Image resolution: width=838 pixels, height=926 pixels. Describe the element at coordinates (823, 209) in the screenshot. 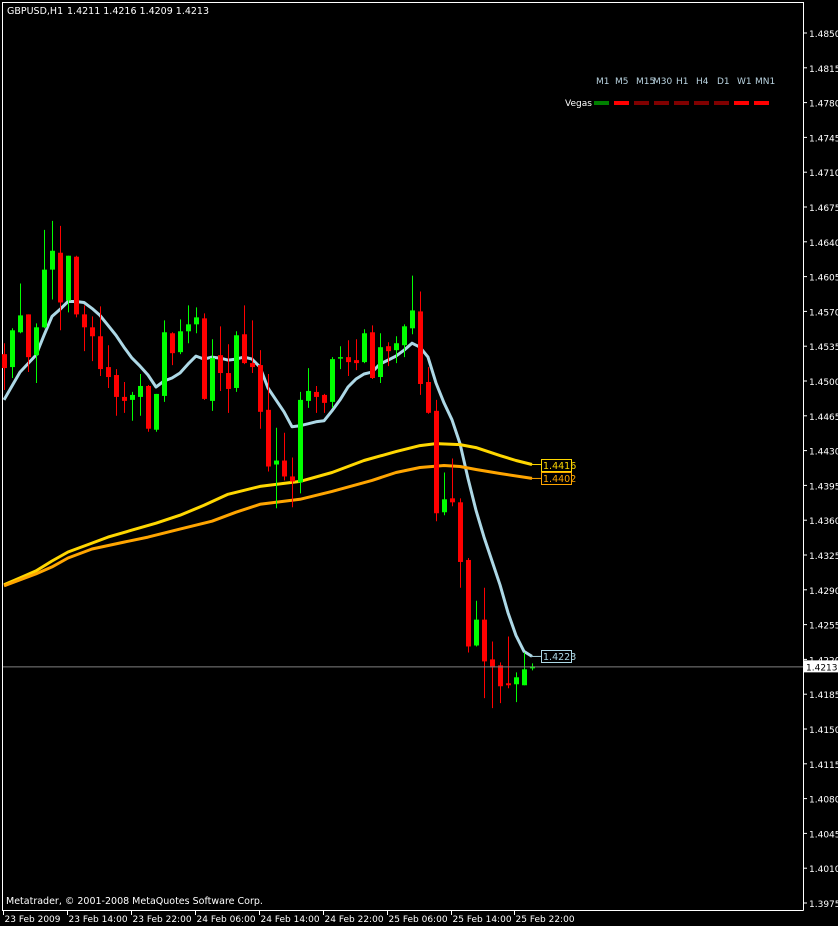

I see `y-tick-label: 1.4675` at that location.